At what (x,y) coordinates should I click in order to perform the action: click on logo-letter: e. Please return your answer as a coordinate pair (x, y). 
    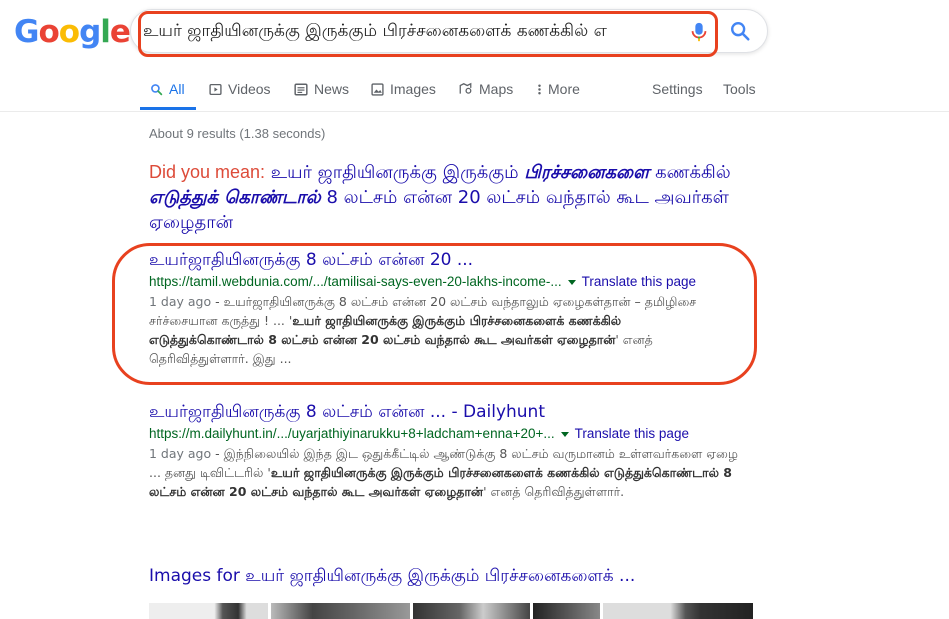
    Looking at the image, I should click on (120, 32).